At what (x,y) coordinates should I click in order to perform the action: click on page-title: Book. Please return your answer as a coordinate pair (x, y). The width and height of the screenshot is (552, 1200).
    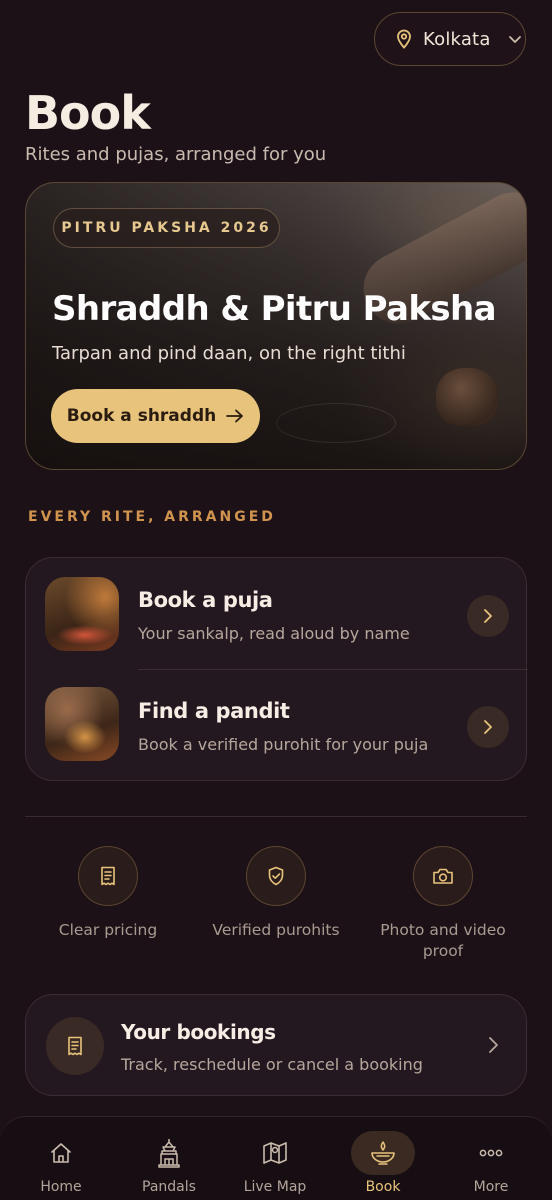
    Looking at the image, I should click on (88, 113).